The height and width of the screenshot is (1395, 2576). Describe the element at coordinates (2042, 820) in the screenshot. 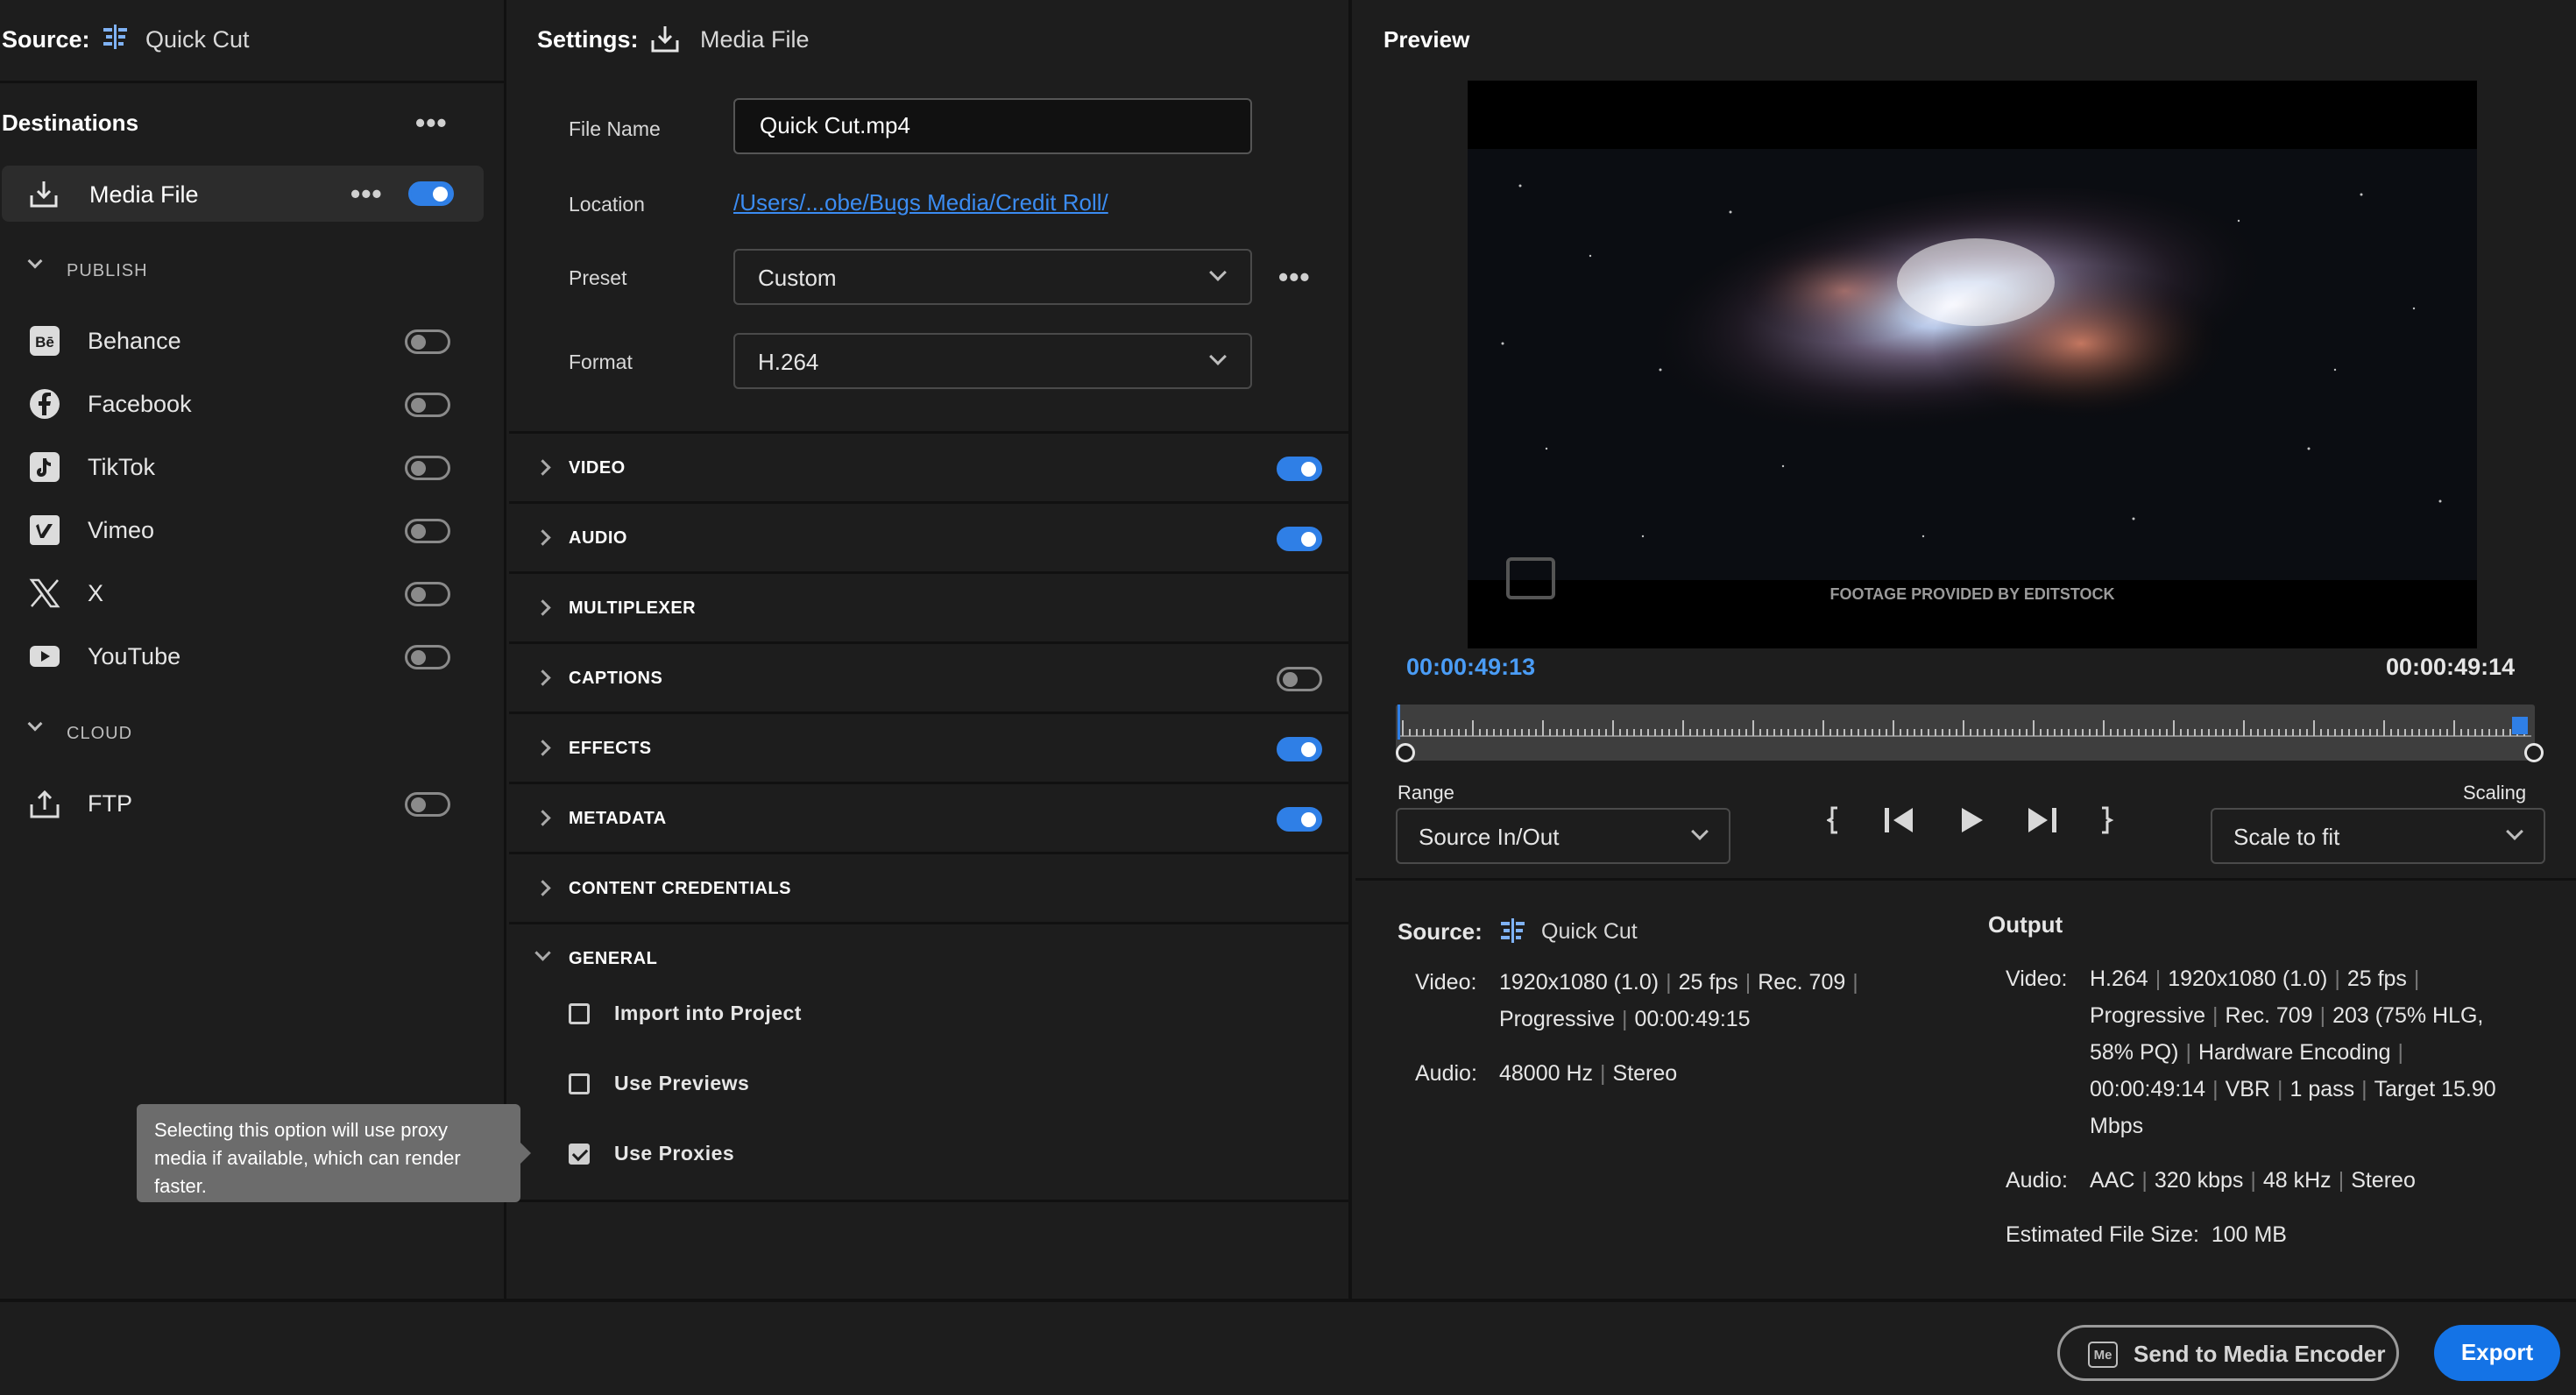

I see `step-forward-icon` at that location.